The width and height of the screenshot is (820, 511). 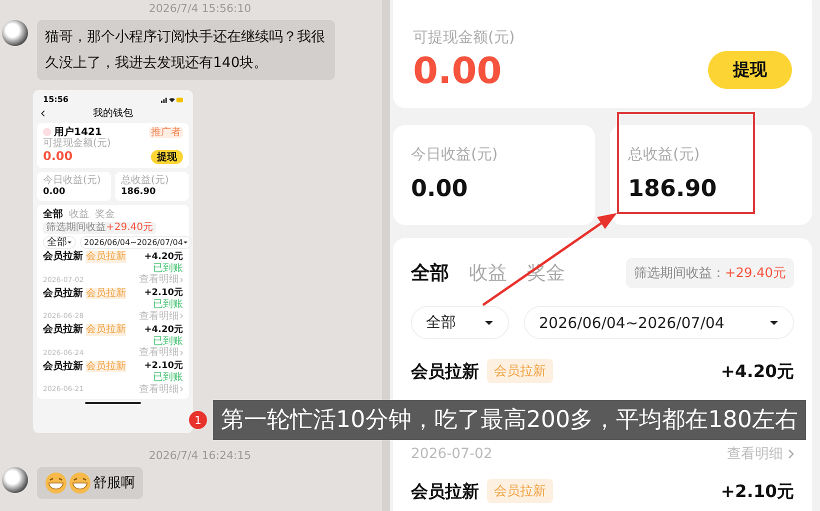 What do you see at coordinates (509, 420) in the screenshot?
I see `caption-text: 第一轮忙活10分钟，吃了最高200多，平均都在180左右` at bounding box center [509, 420].